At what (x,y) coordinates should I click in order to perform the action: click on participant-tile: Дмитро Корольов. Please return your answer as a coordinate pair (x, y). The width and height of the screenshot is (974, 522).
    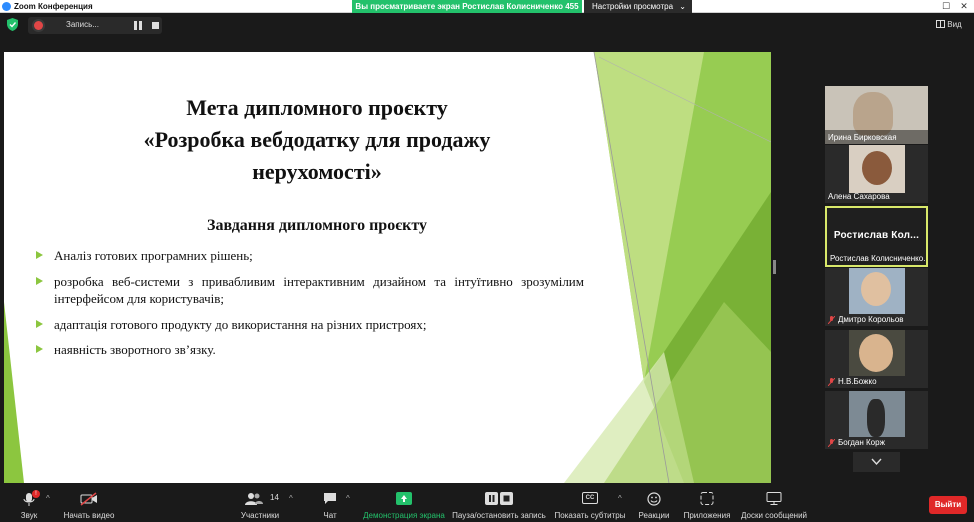
    Looking at the image, I should click on (876, 297).